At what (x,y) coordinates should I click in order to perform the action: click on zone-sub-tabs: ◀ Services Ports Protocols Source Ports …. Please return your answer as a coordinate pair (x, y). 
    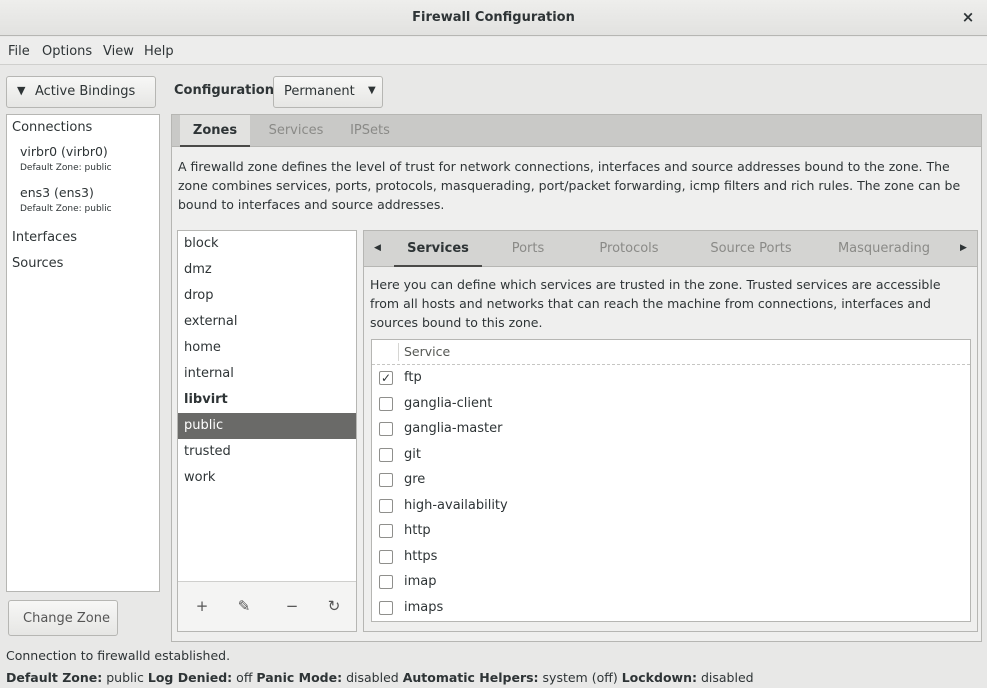
    Looking at the image, I should click on (670, 249).